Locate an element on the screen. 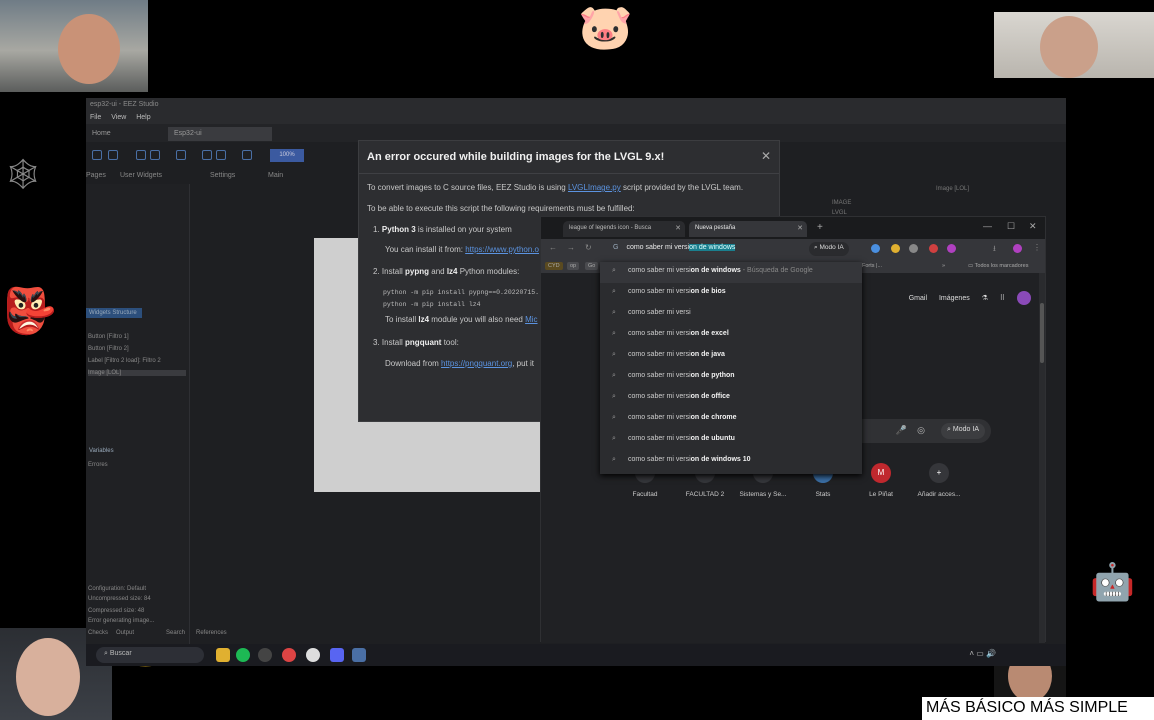 The height and width of the screenshot is (720, 1154). zoom-button: 100% is located at coordinates (287, 155).